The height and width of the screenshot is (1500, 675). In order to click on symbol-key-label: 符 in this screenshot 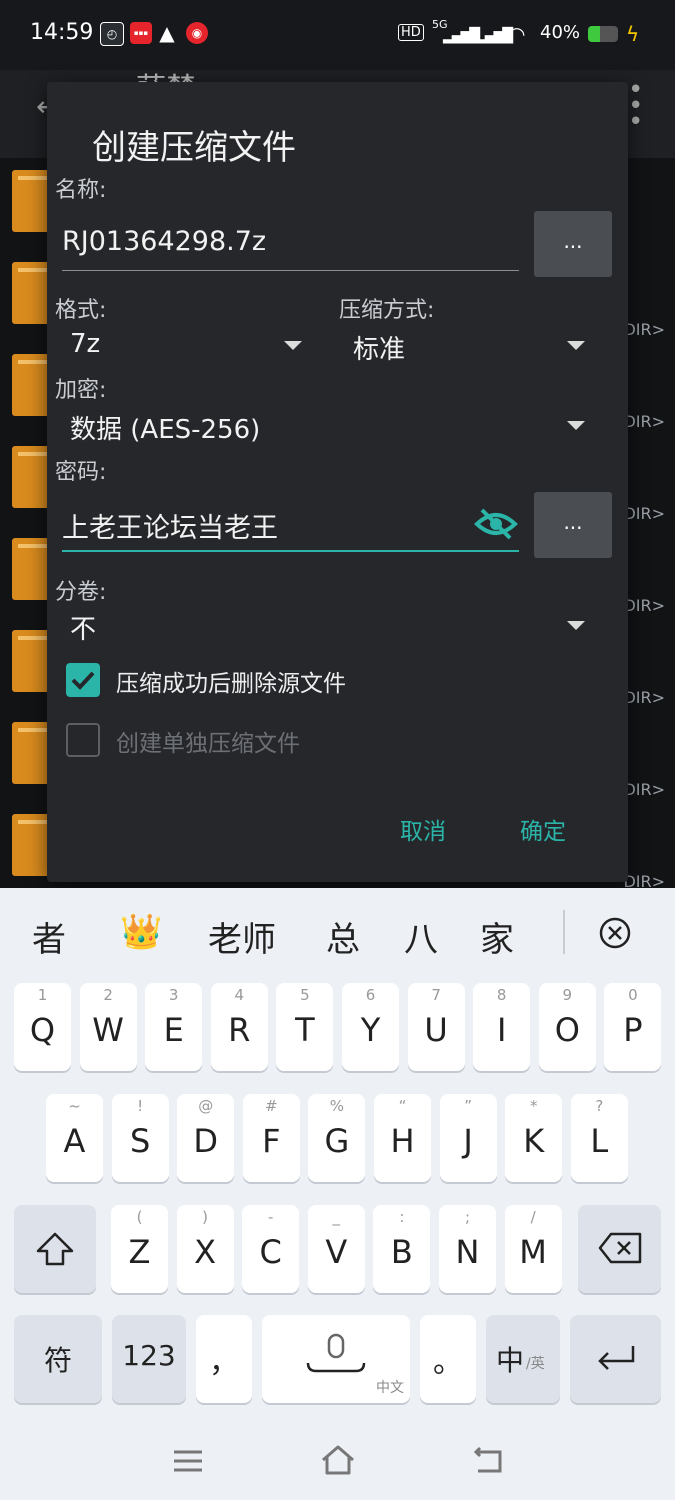, I will do `click(57, 1360)`.